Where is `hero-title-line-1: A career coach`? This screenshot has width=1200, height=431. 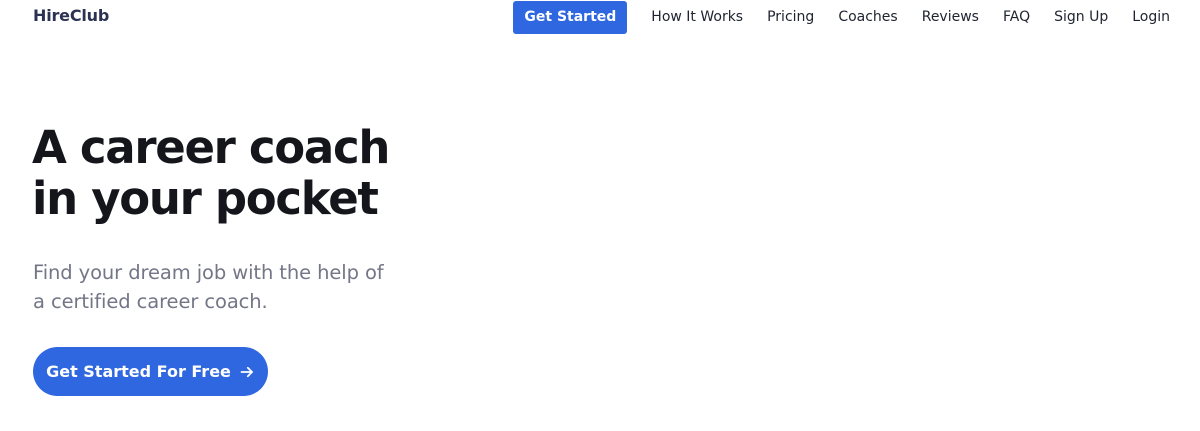 hero-title-line-1: A career coach is located at coordinates (211, 147).